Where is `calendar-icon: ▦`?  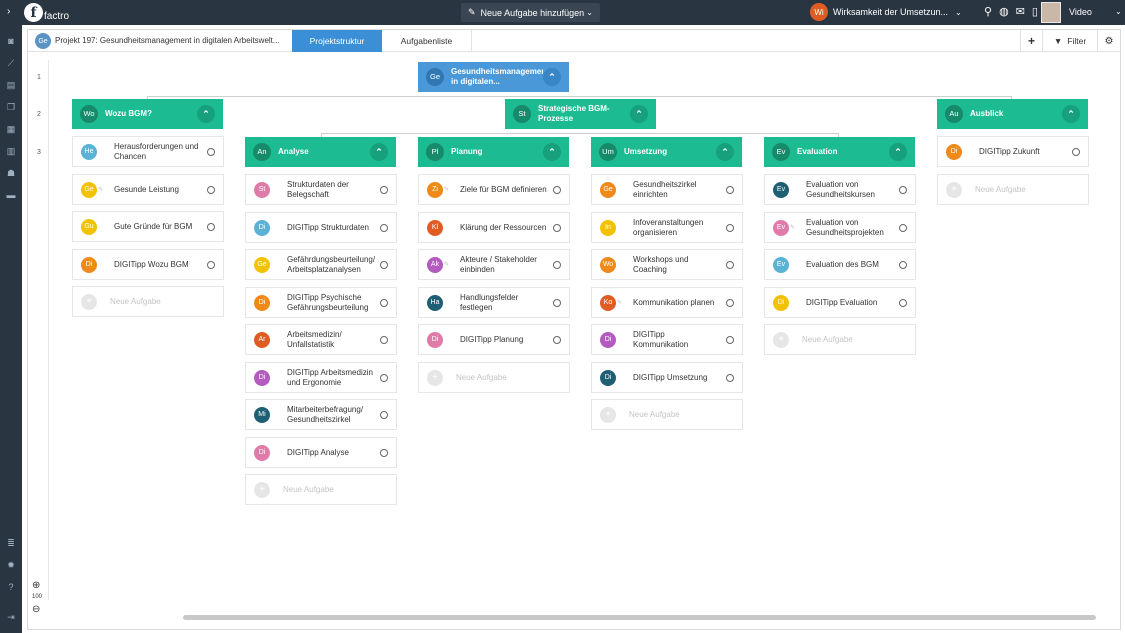
calendar-icon: ▦ is located at coordinates (11, 129).